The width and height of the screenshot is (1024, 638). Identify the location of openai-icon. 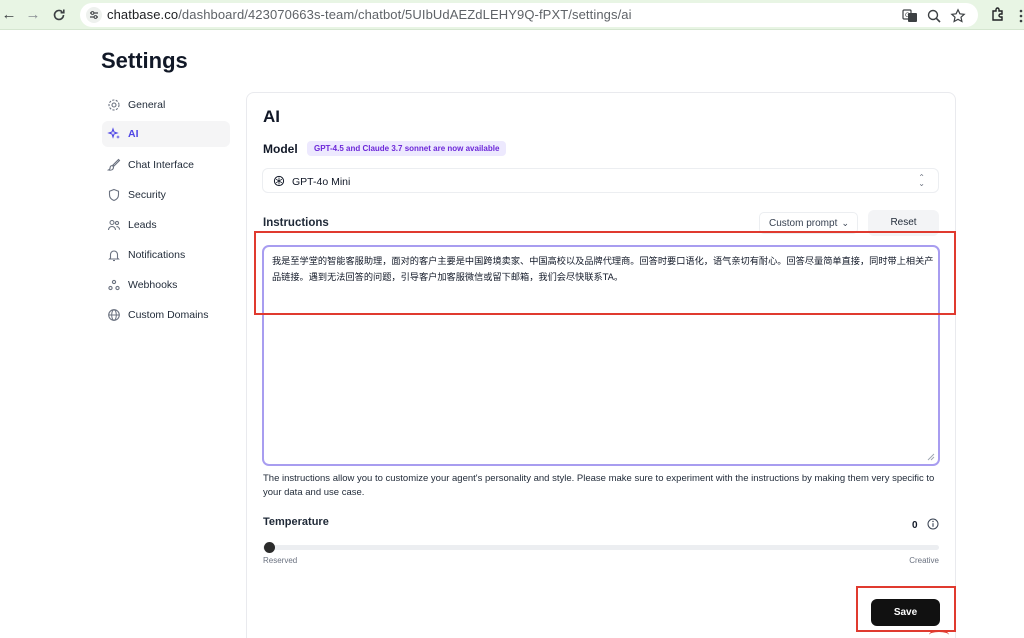
(279, 181).